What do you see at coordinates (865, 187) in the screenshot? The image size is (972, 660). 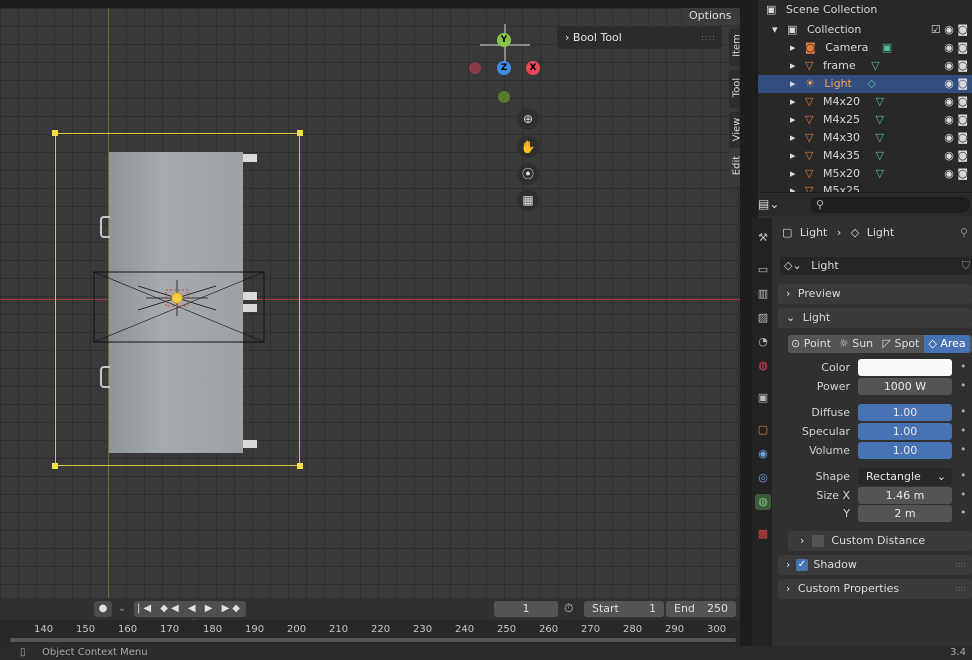 I see `outliner-item-m5x25: ▸ ▽ M5x25` at bounding box center [865, 187].